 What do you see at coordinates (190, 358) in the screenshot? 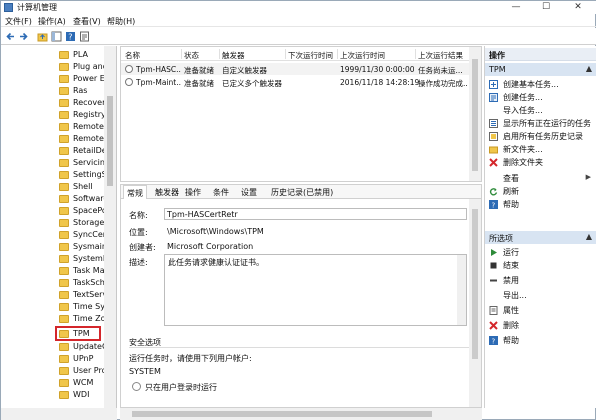
I see `run-as-text: 运行任务时，请使用下列用户帐户:` at bounding box center [190, 358].